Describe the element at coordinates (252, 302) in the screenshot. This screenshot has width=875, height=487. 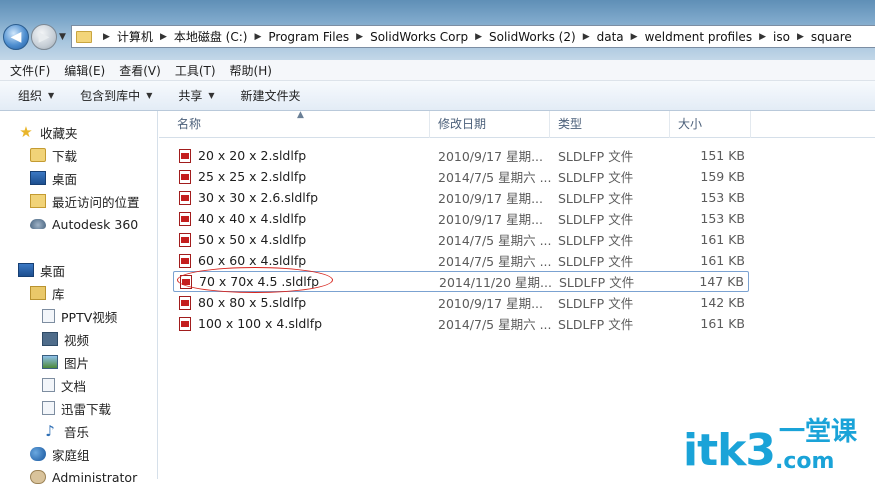
I see `file-name: 80 x 80 x 5.sldlfp` at that location.